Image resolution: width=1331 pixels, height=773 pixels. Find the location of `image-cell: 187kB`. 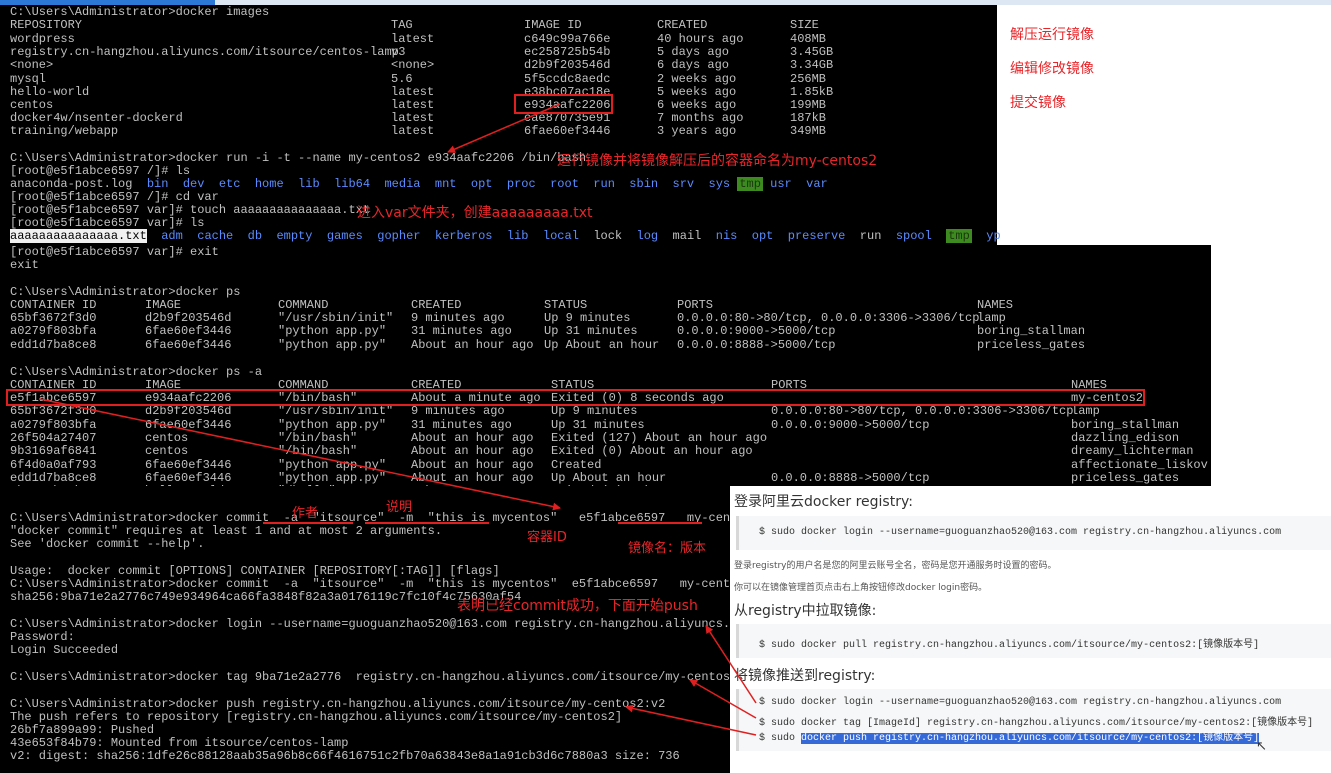

image-cell: 187kB is located at coordinates (808, 118).